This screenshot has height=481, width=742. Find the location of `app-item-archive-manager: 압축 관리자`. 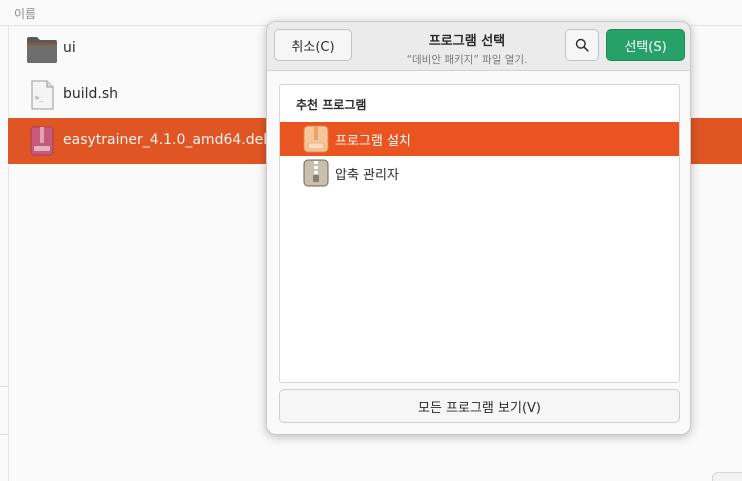

app-item-archive-manager: 압축 관리자 is located at coordinates (479, 173).